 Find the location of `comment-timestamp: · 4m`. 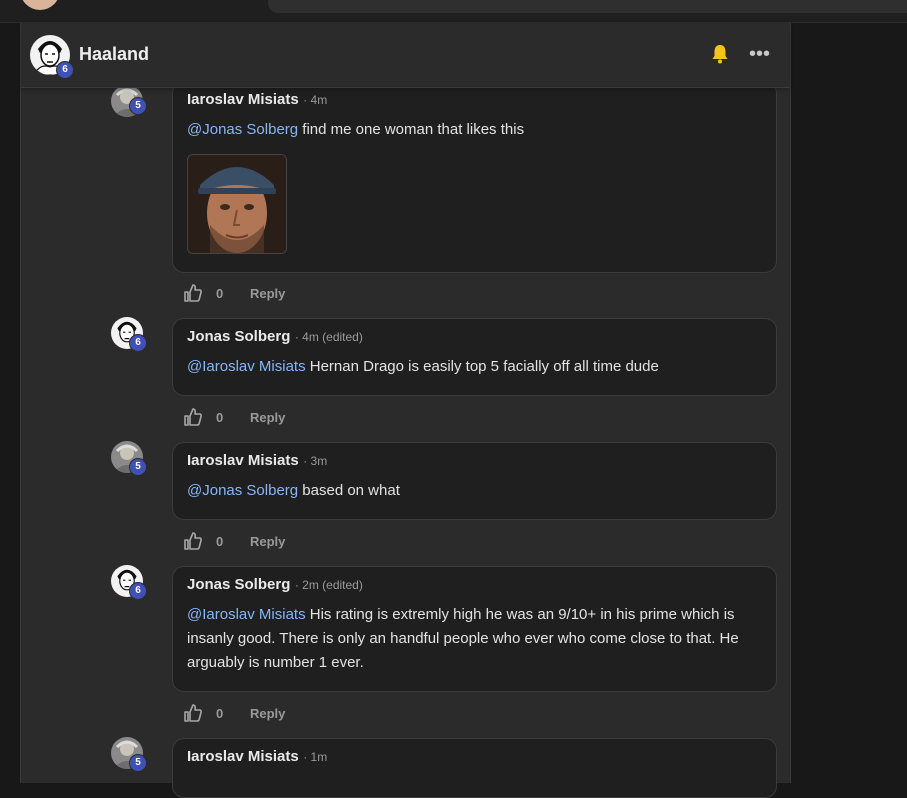

comment-timestamp: · 4m is located at coordinates (315, 100).